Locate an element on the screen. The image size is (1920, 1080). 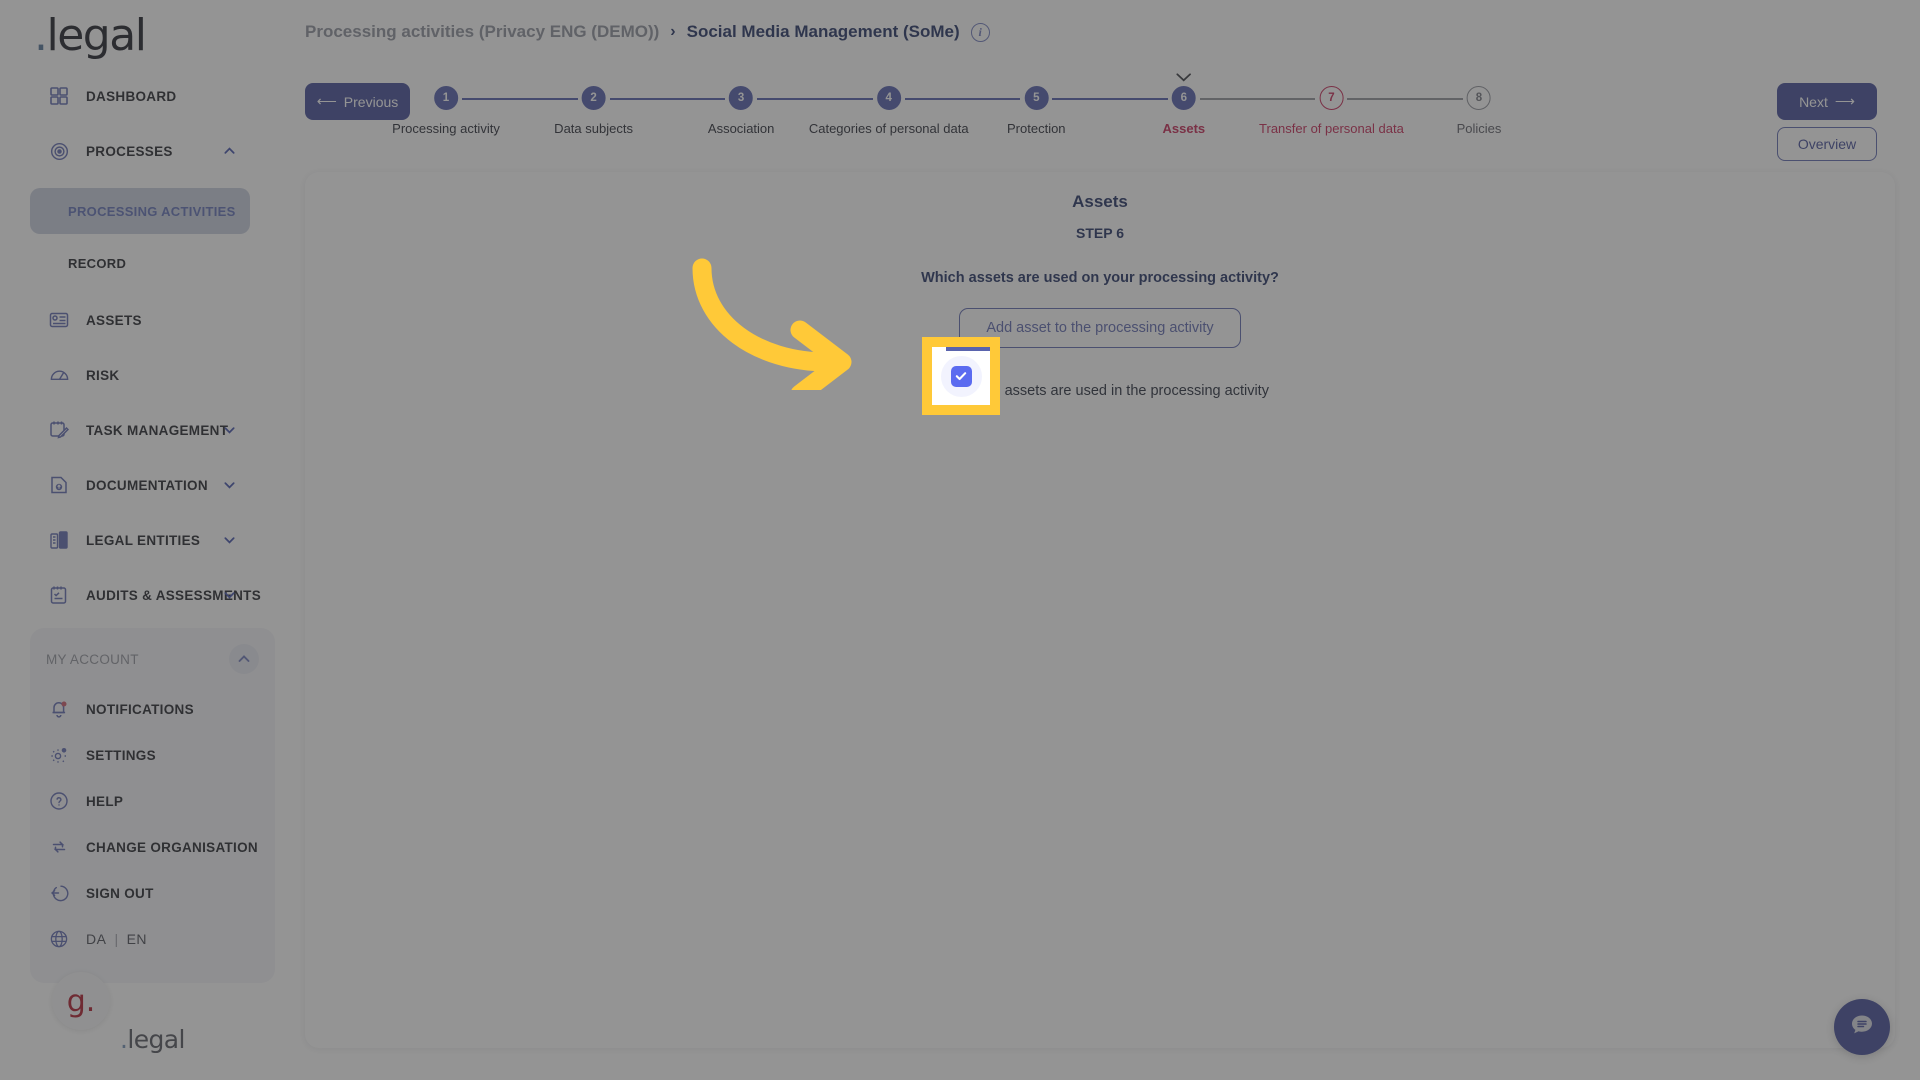
chat-button is located at coordinates (1862, 1027).